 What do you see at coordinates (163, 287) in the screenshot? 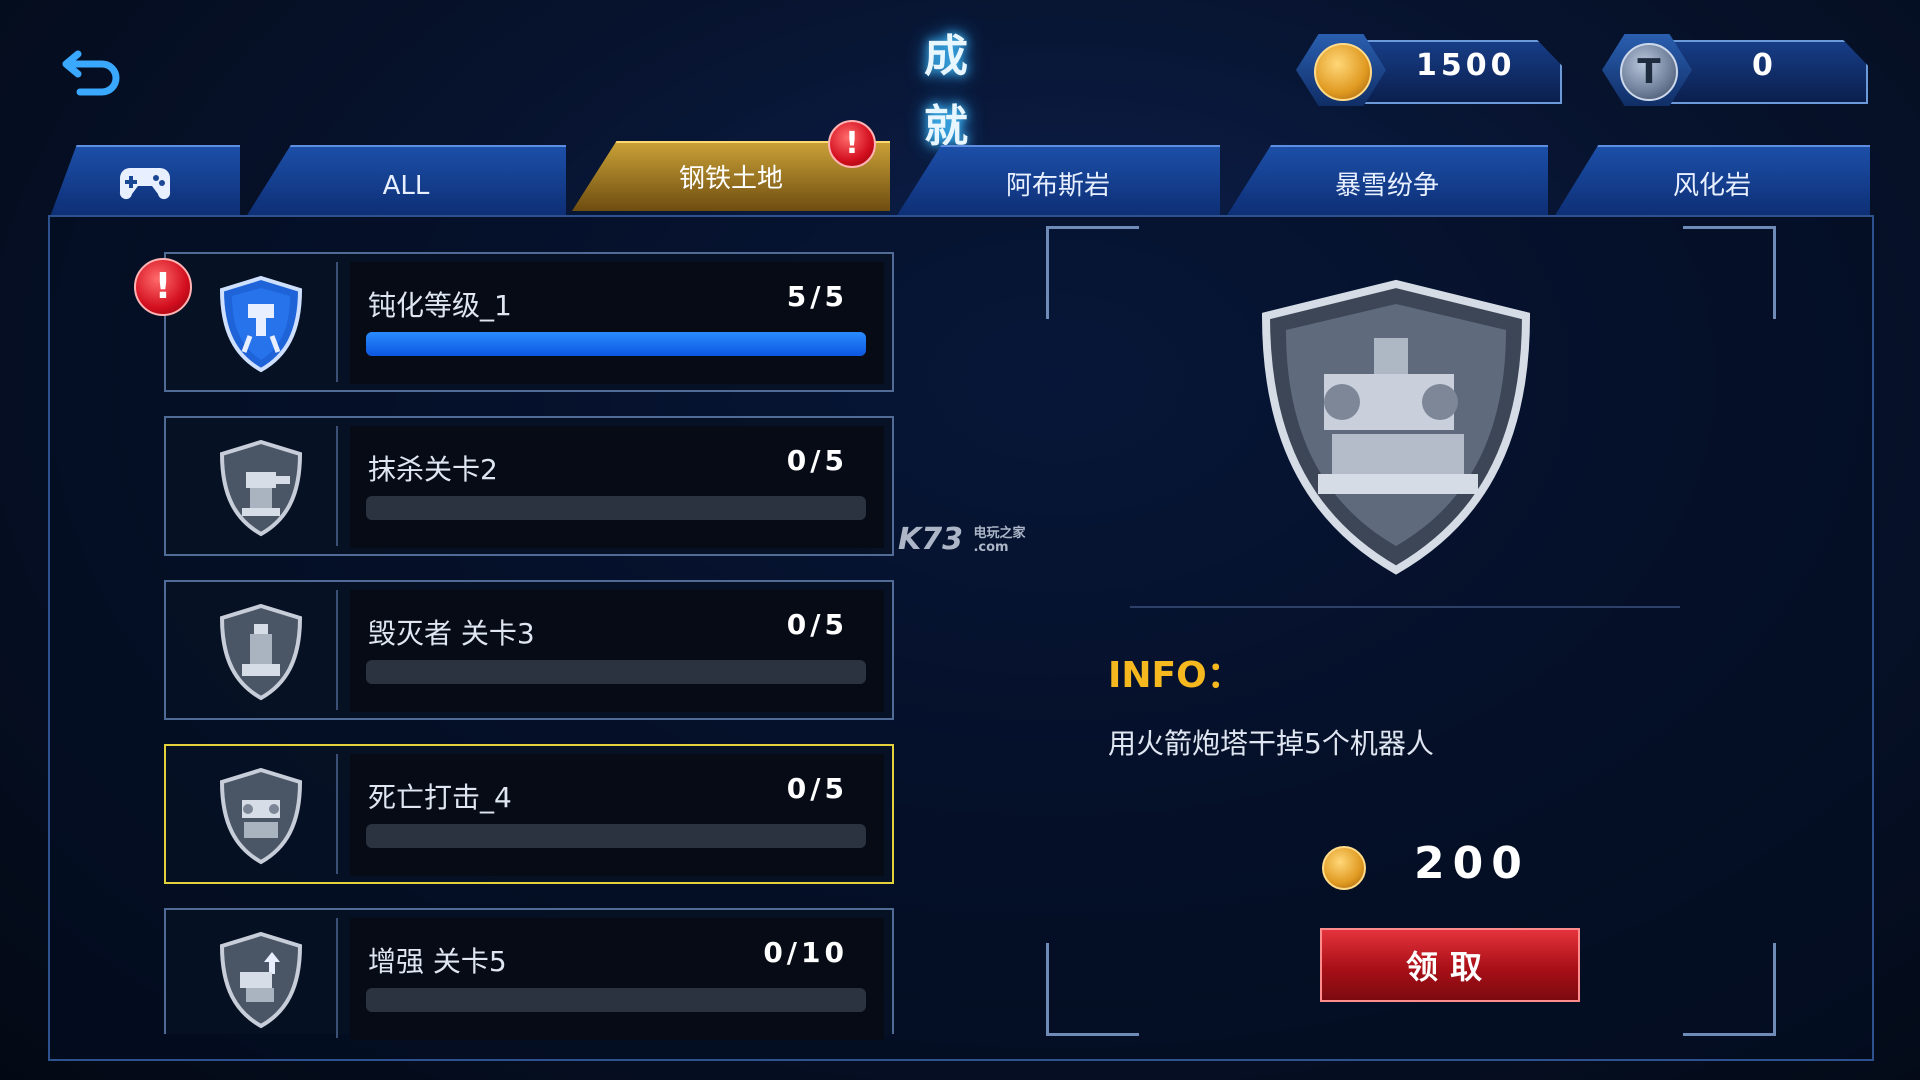
I see `achievement-alert-badge: !` at bounding box center [163, 287].